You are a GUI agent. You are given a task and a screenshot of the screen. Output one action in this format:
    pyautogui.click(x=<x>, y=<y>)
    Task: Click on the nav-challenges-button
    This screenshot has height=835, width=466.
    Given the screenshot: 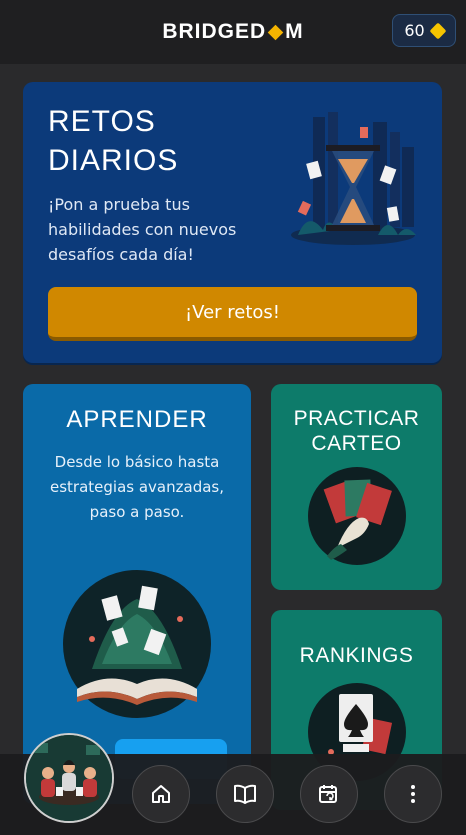 What is the action you would take?
    pyautogui.click(x=329, y=794)
    